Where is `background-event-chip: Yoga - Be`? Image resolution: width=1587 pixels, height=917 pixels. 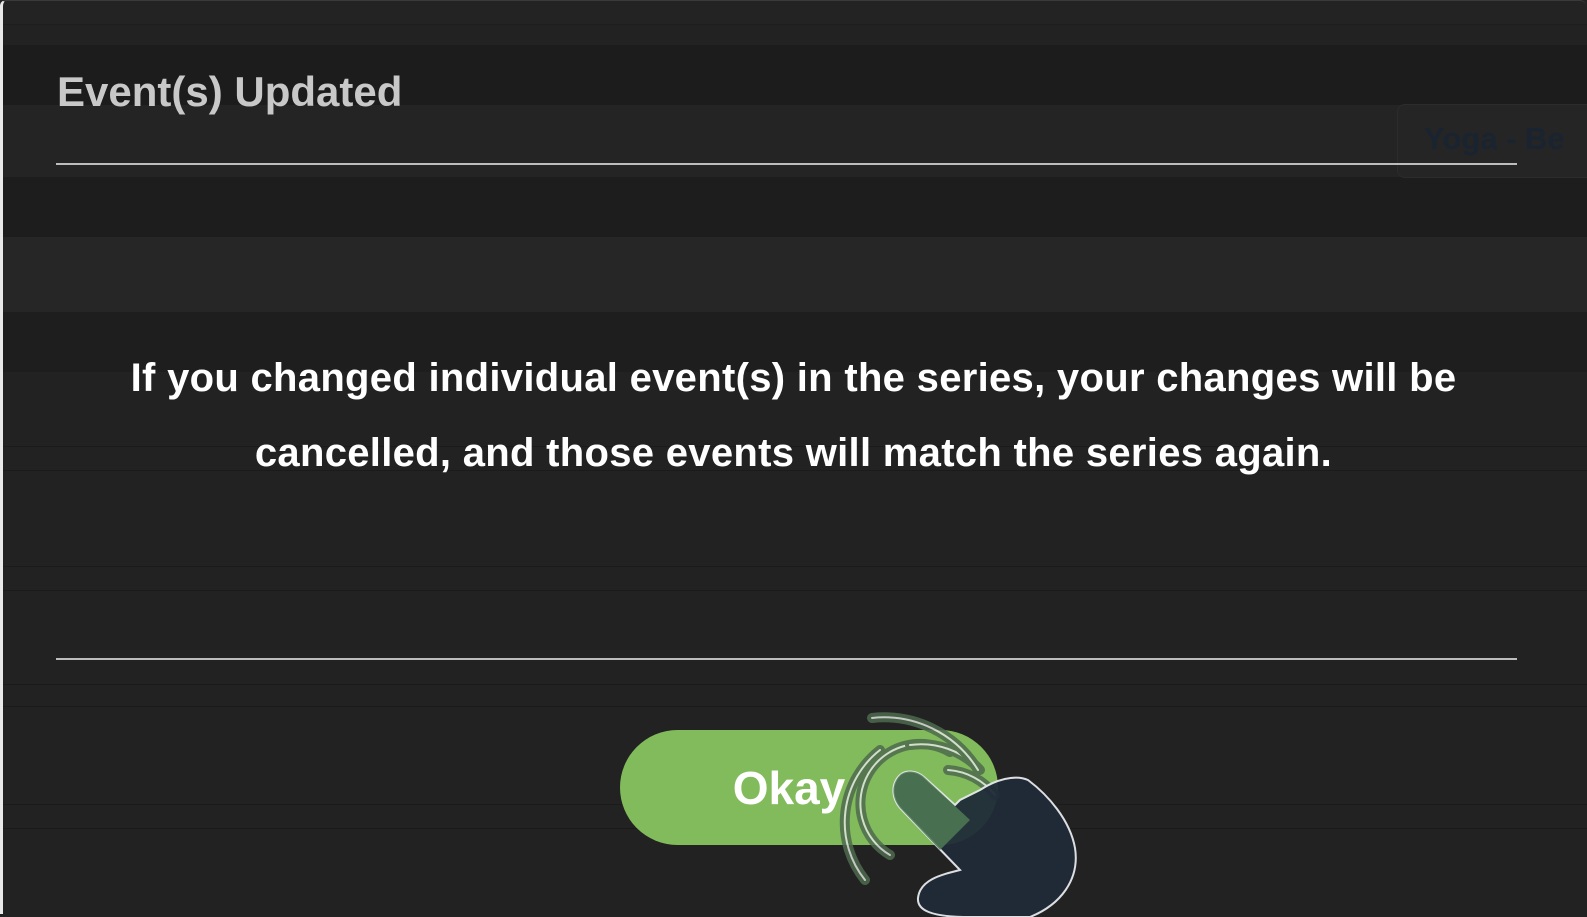
background-event-chip: Yoga - Be is located at coordinates (1492, 141).